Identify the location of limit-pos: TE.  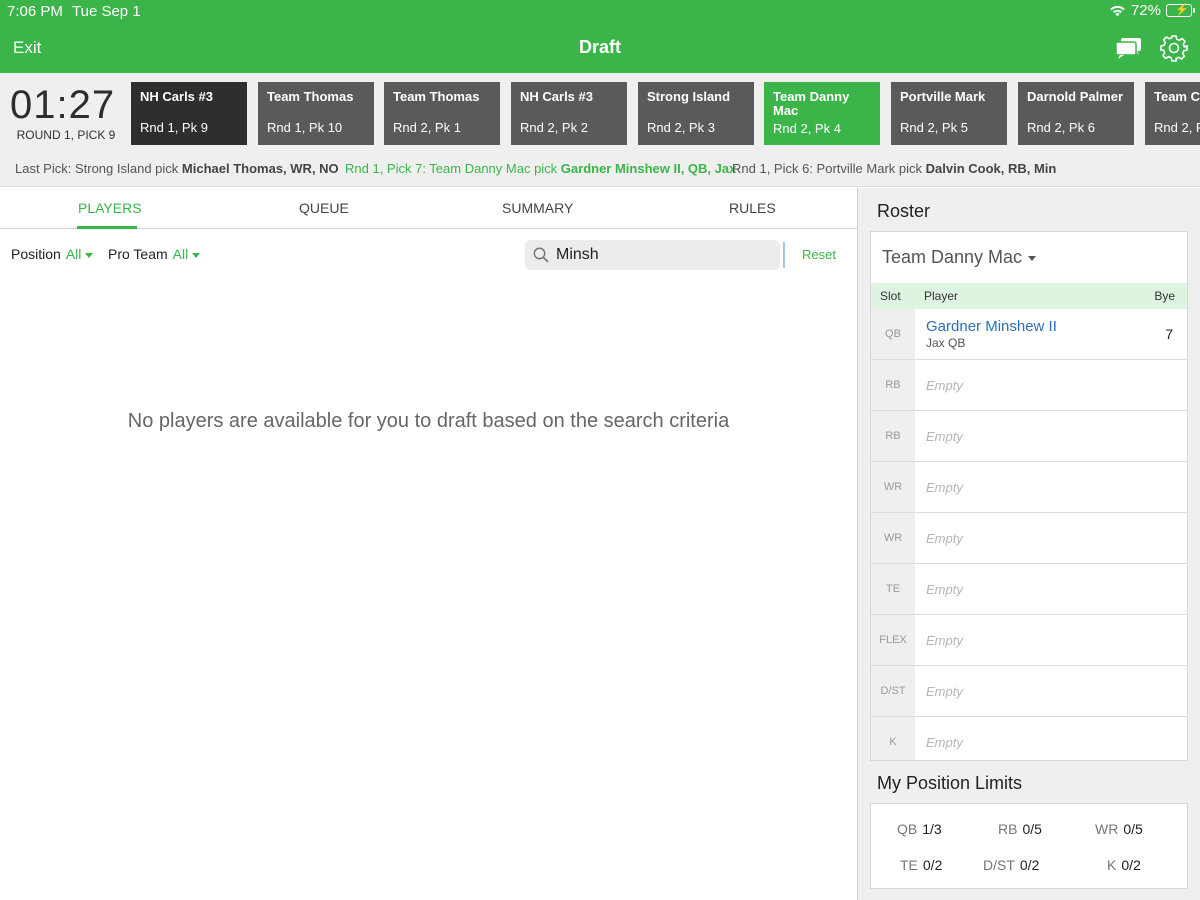
(909, 865).